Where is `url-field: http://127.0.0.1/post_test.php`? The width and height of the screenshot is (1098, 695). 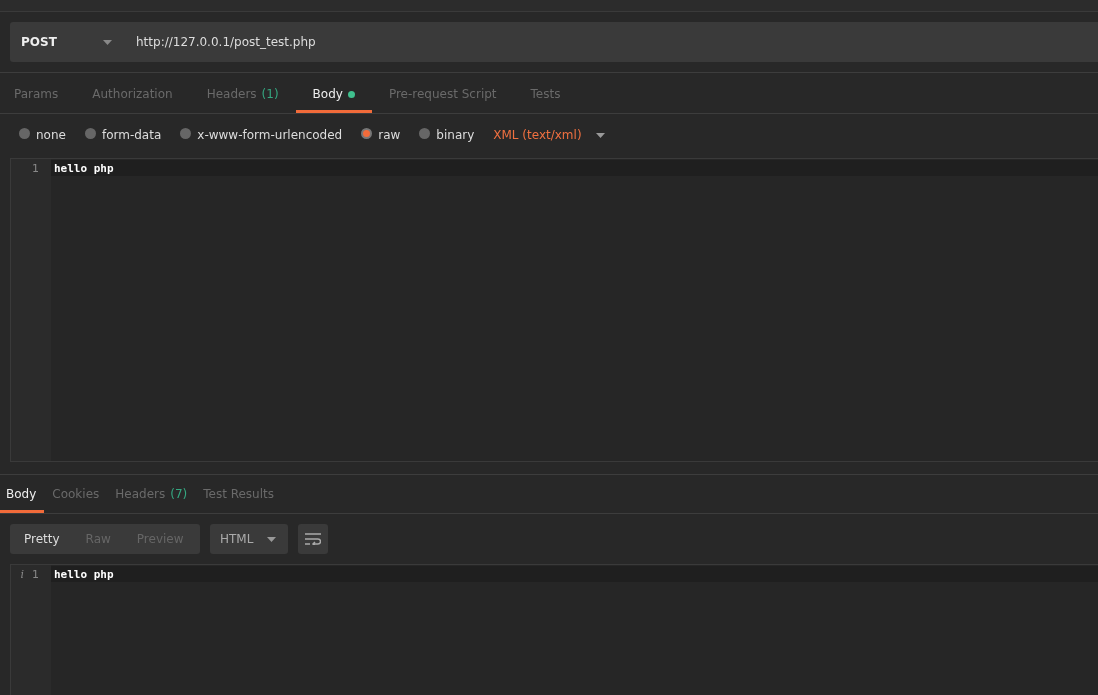
url-field: http://127.0.0.1/post_test.php is located at coordinates (605, 42).